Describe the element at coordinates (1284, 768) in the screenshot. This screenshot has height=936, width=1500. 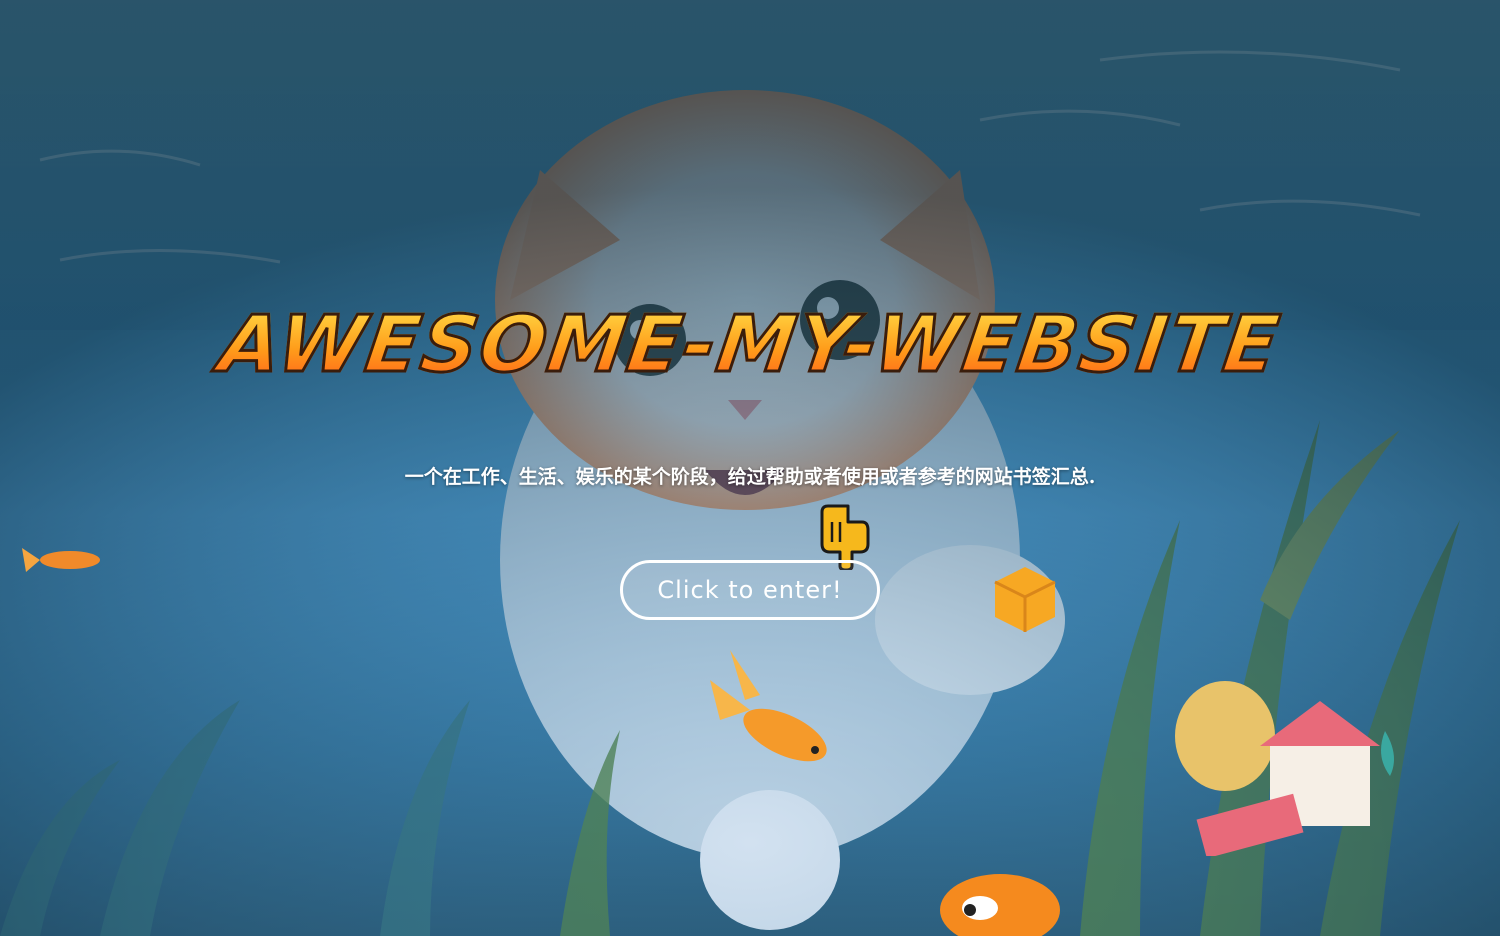
I see `toy-house-icon` at that location.